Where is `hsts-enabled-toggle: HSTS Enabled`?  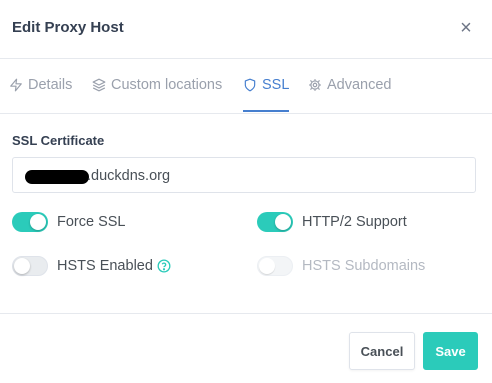
hsts-enabled-toggle: HSTS Enabled is located at coordinates (91, 266).